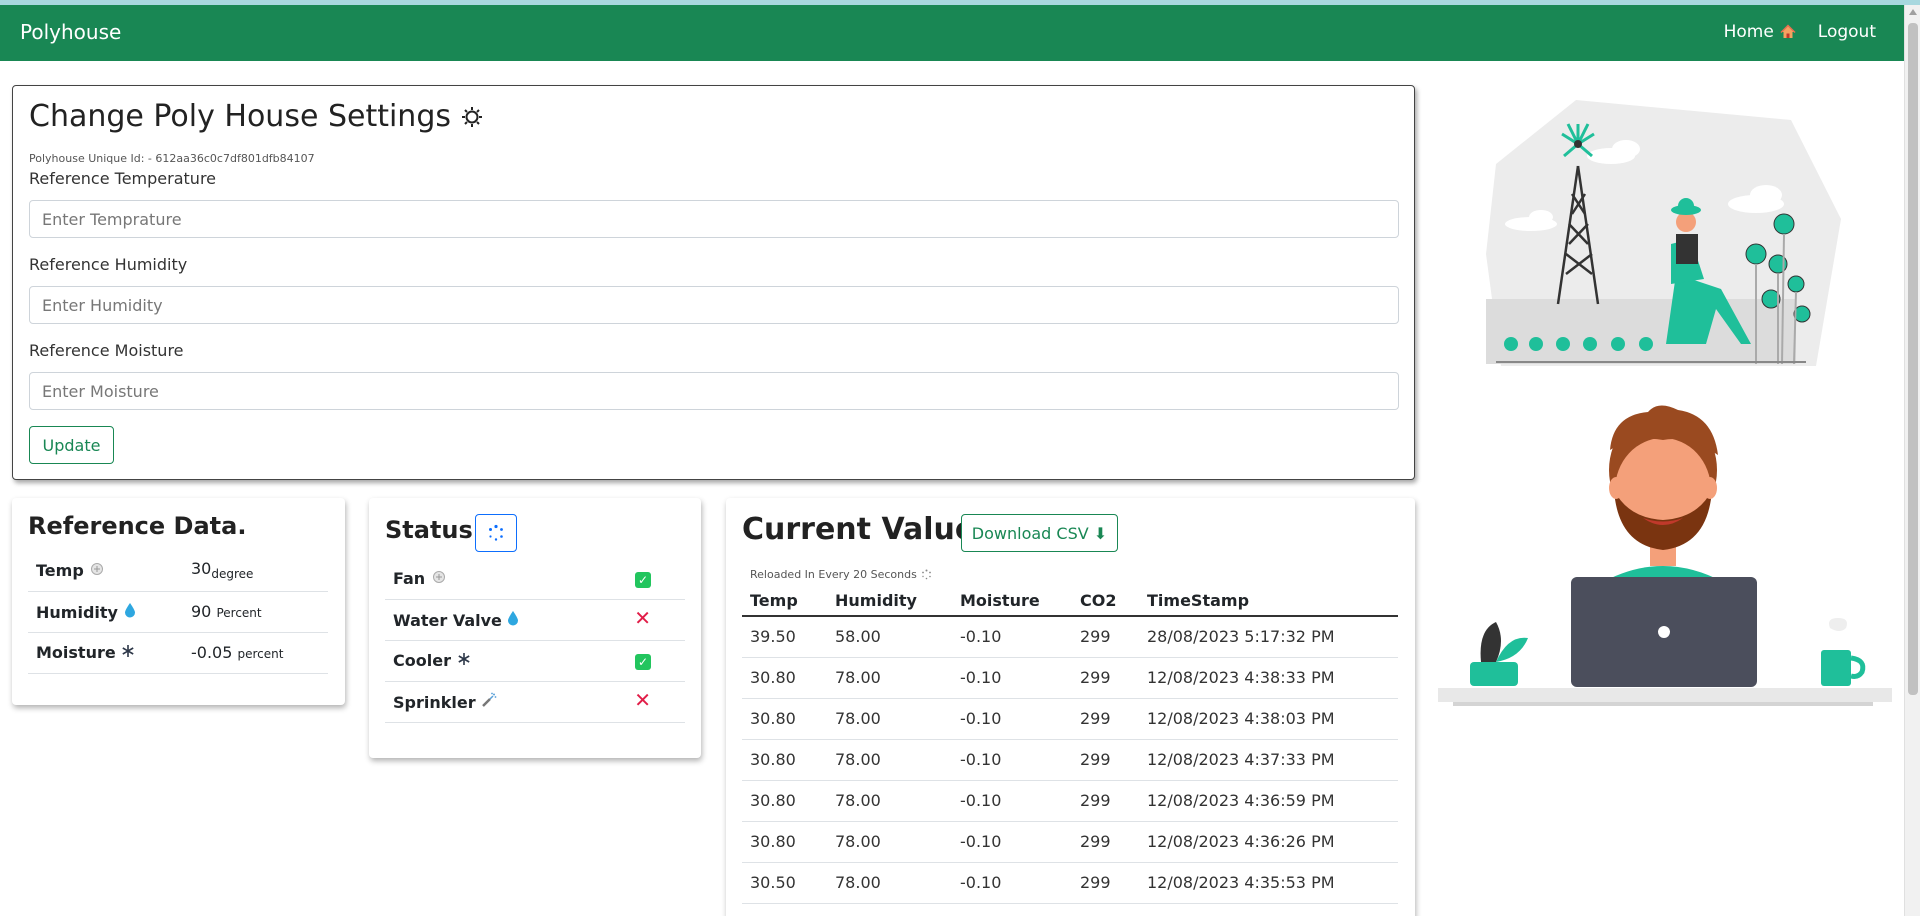 The width and height of the screenshot is (1920, 916). I want to click on cell-timestamp: 12/08/2023 4:38:33 PM, so click(1268, 678).